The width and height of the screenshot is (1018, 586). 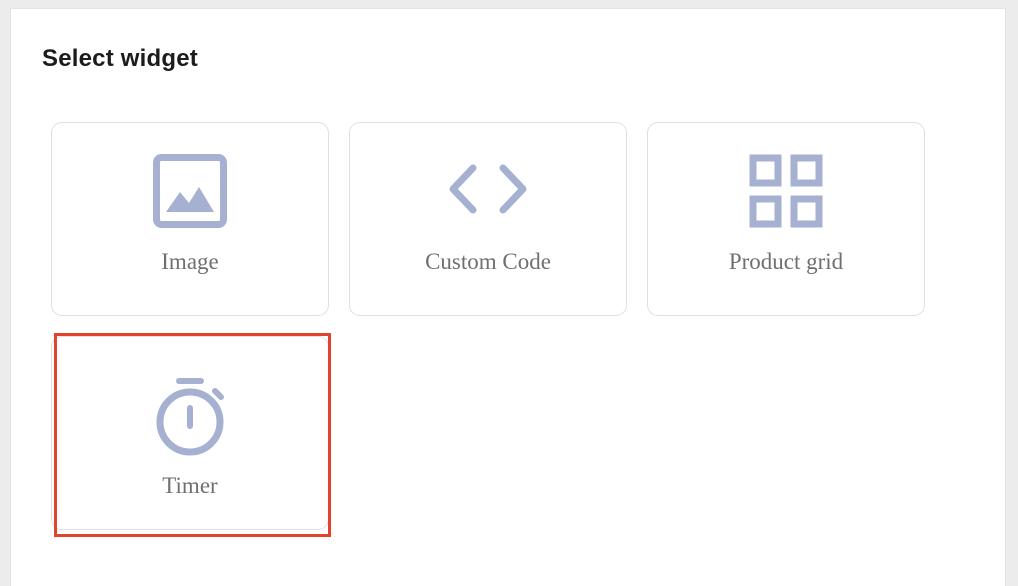 I want to click on widget-label-product-grid: Product grid, so click(x=786, y=261).